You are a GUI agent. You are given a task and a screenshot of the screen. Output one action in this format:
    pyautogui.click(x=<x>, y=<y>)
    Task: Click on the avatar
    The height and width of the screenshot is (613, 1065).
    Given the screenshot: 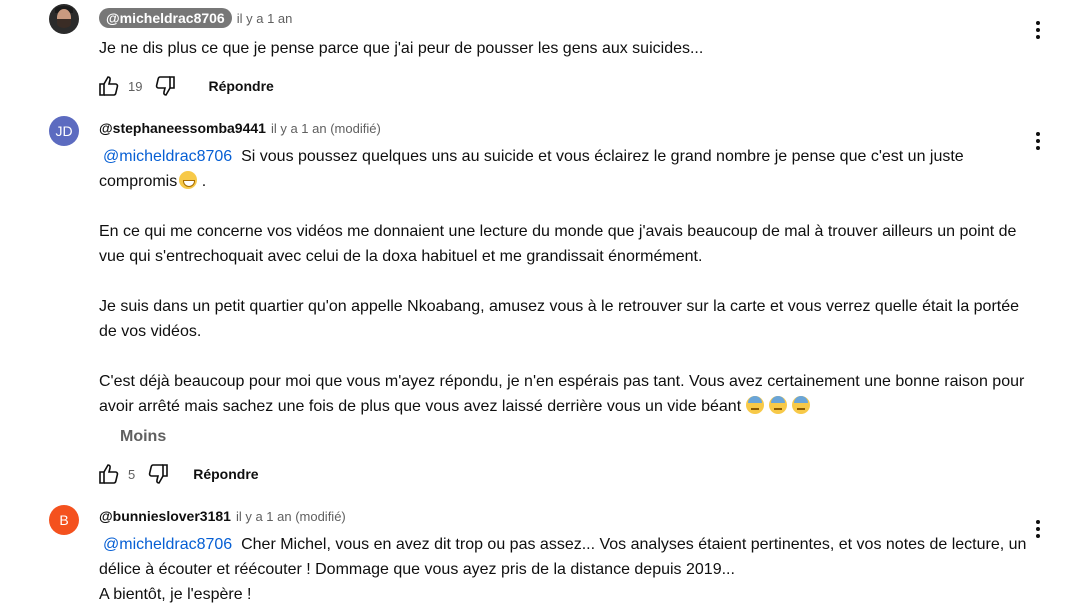 What is the action you would take?
    pyautogui.click(x=64, y=19)
    